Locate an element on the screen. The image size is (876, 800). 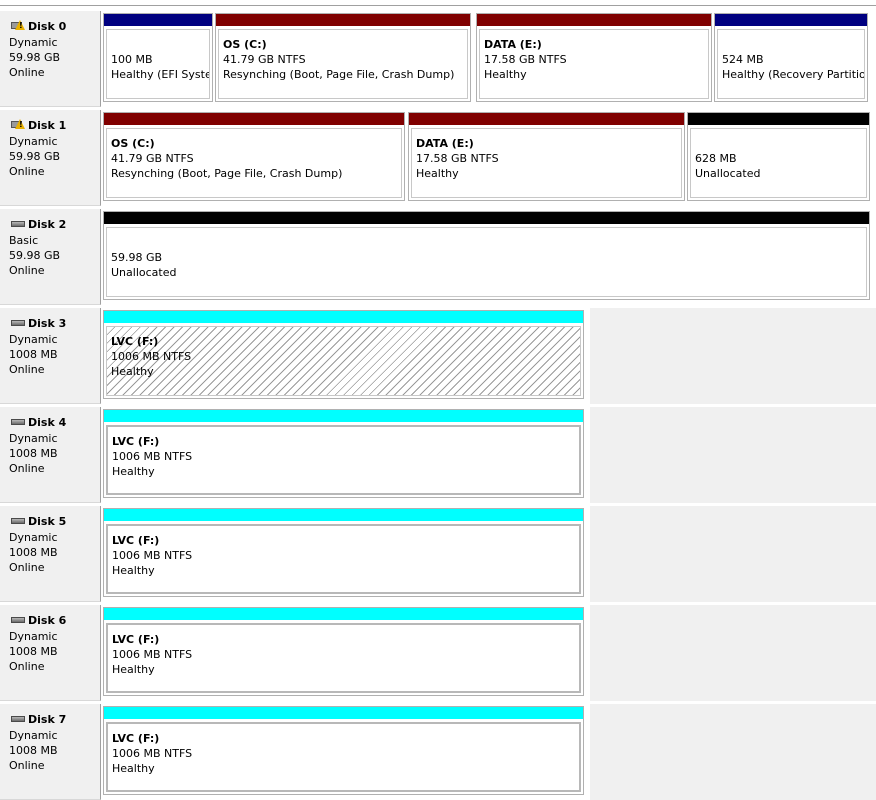
disk-label-panel: Disk 6 Dynamic 1008 MB Online is located at coordinates (50, 653).